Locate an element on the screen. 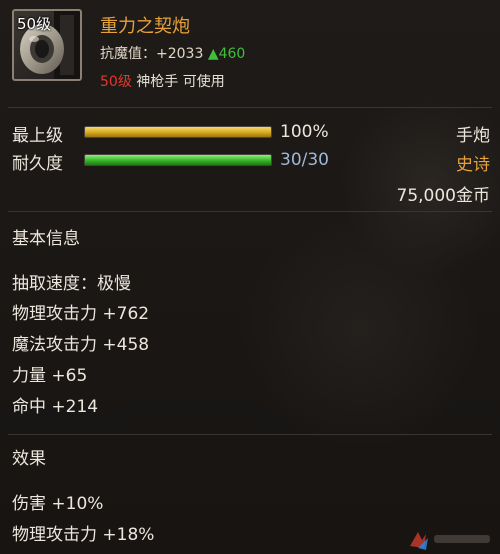 This screenshot has height=554, width=500. price: 75,000金币 is located at coordinates (443, 196).